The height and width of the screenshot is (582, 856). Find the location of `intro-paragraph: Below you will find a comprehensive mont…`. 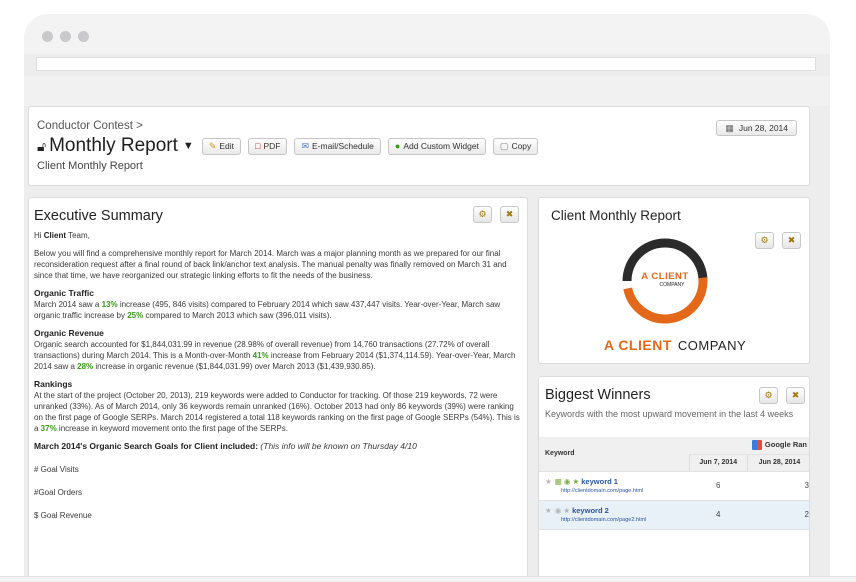

intro-paragraph: Below you will find a comprehensive mont… is located at coordinates (270, 264).